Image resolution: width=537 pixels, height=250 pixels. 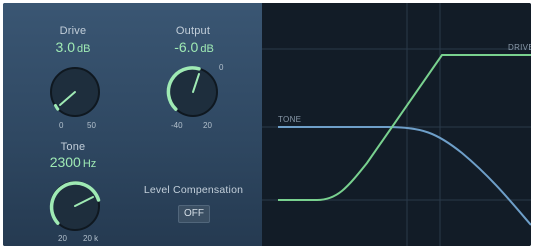 I want to click on output-value: -6.0, so click(x=186, y=47).